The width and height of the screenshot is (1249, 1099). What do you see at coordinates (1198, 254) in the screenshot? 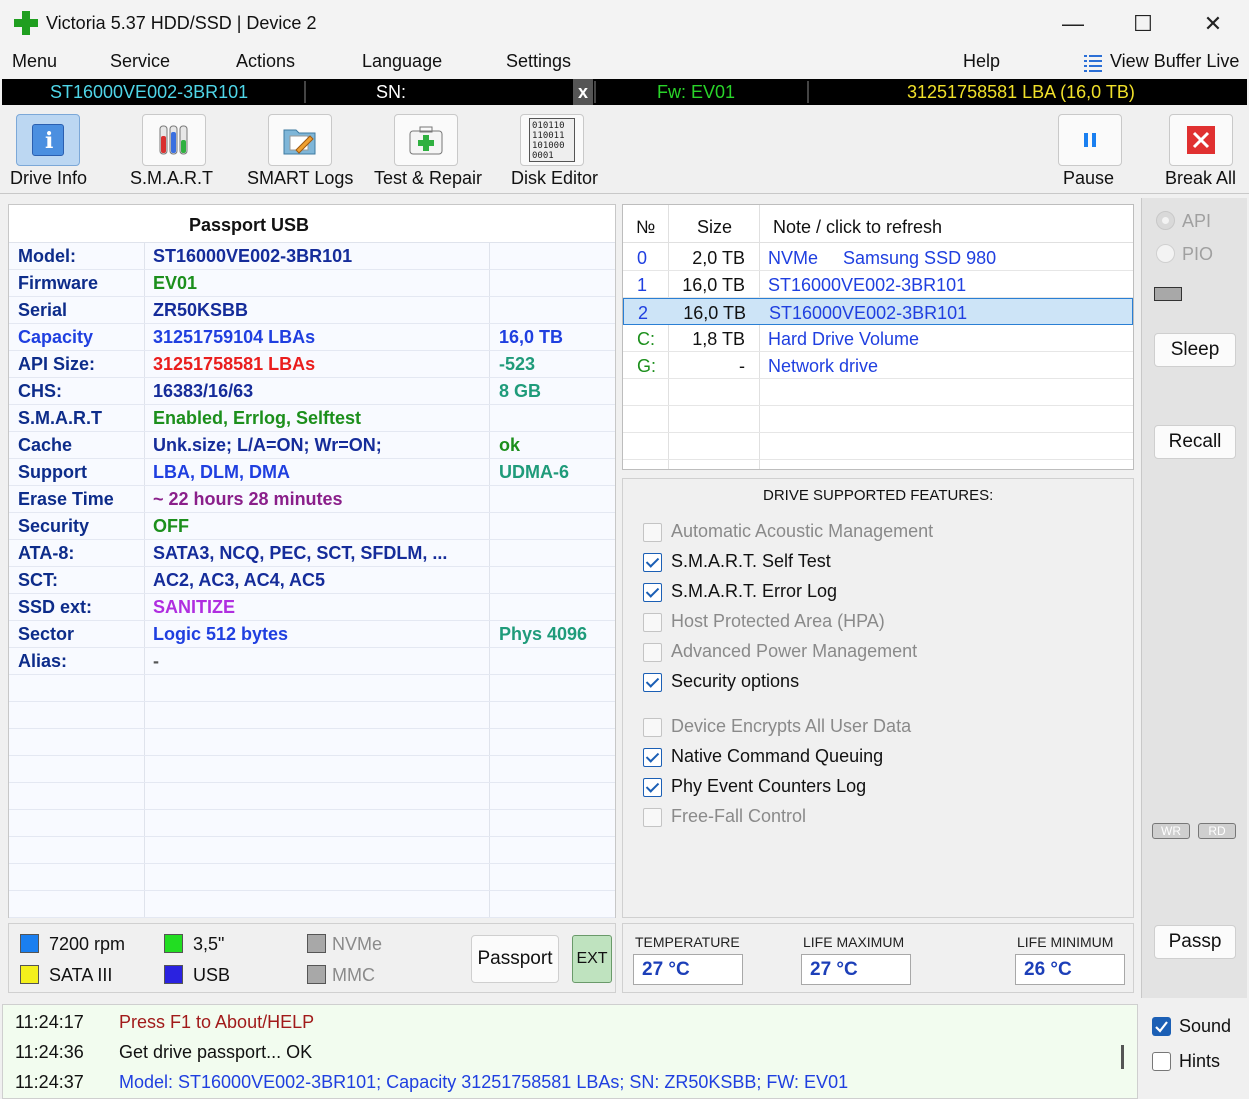
I see `pio-label: PIO` at bounding box center [1198, 254].